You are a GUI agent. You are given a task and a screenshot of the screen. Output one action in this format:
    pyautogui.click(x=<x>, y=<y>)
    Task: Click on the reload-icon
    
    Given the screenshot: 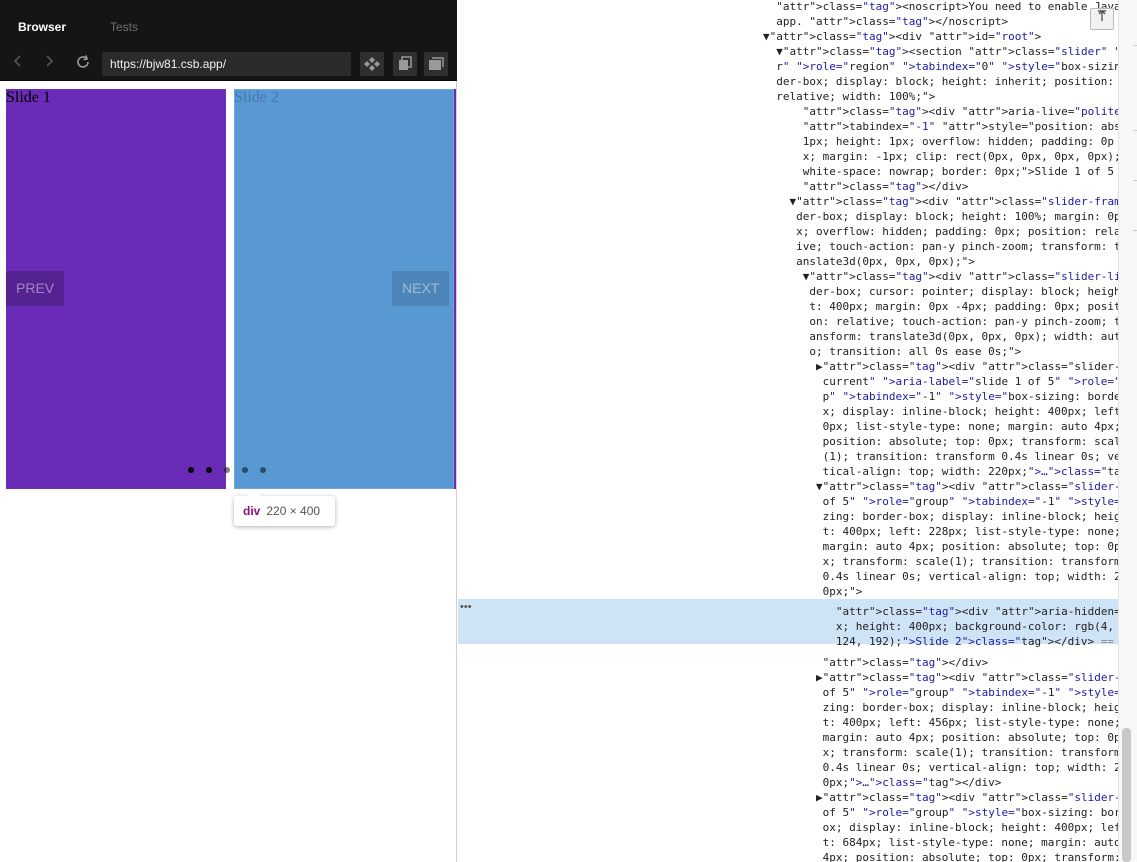 What is the action you would take?
    pyautogui.click(x=83, y=64)
    